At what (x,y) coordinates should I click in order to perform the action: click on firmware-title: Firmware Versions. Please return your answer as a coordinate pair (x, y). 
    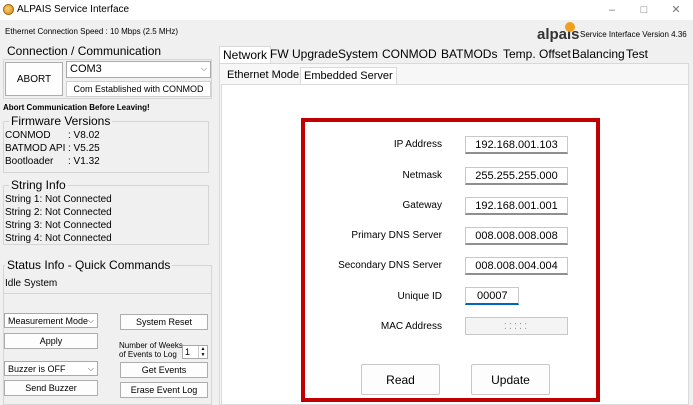
    Looking at the image, I should click on (61, 121).